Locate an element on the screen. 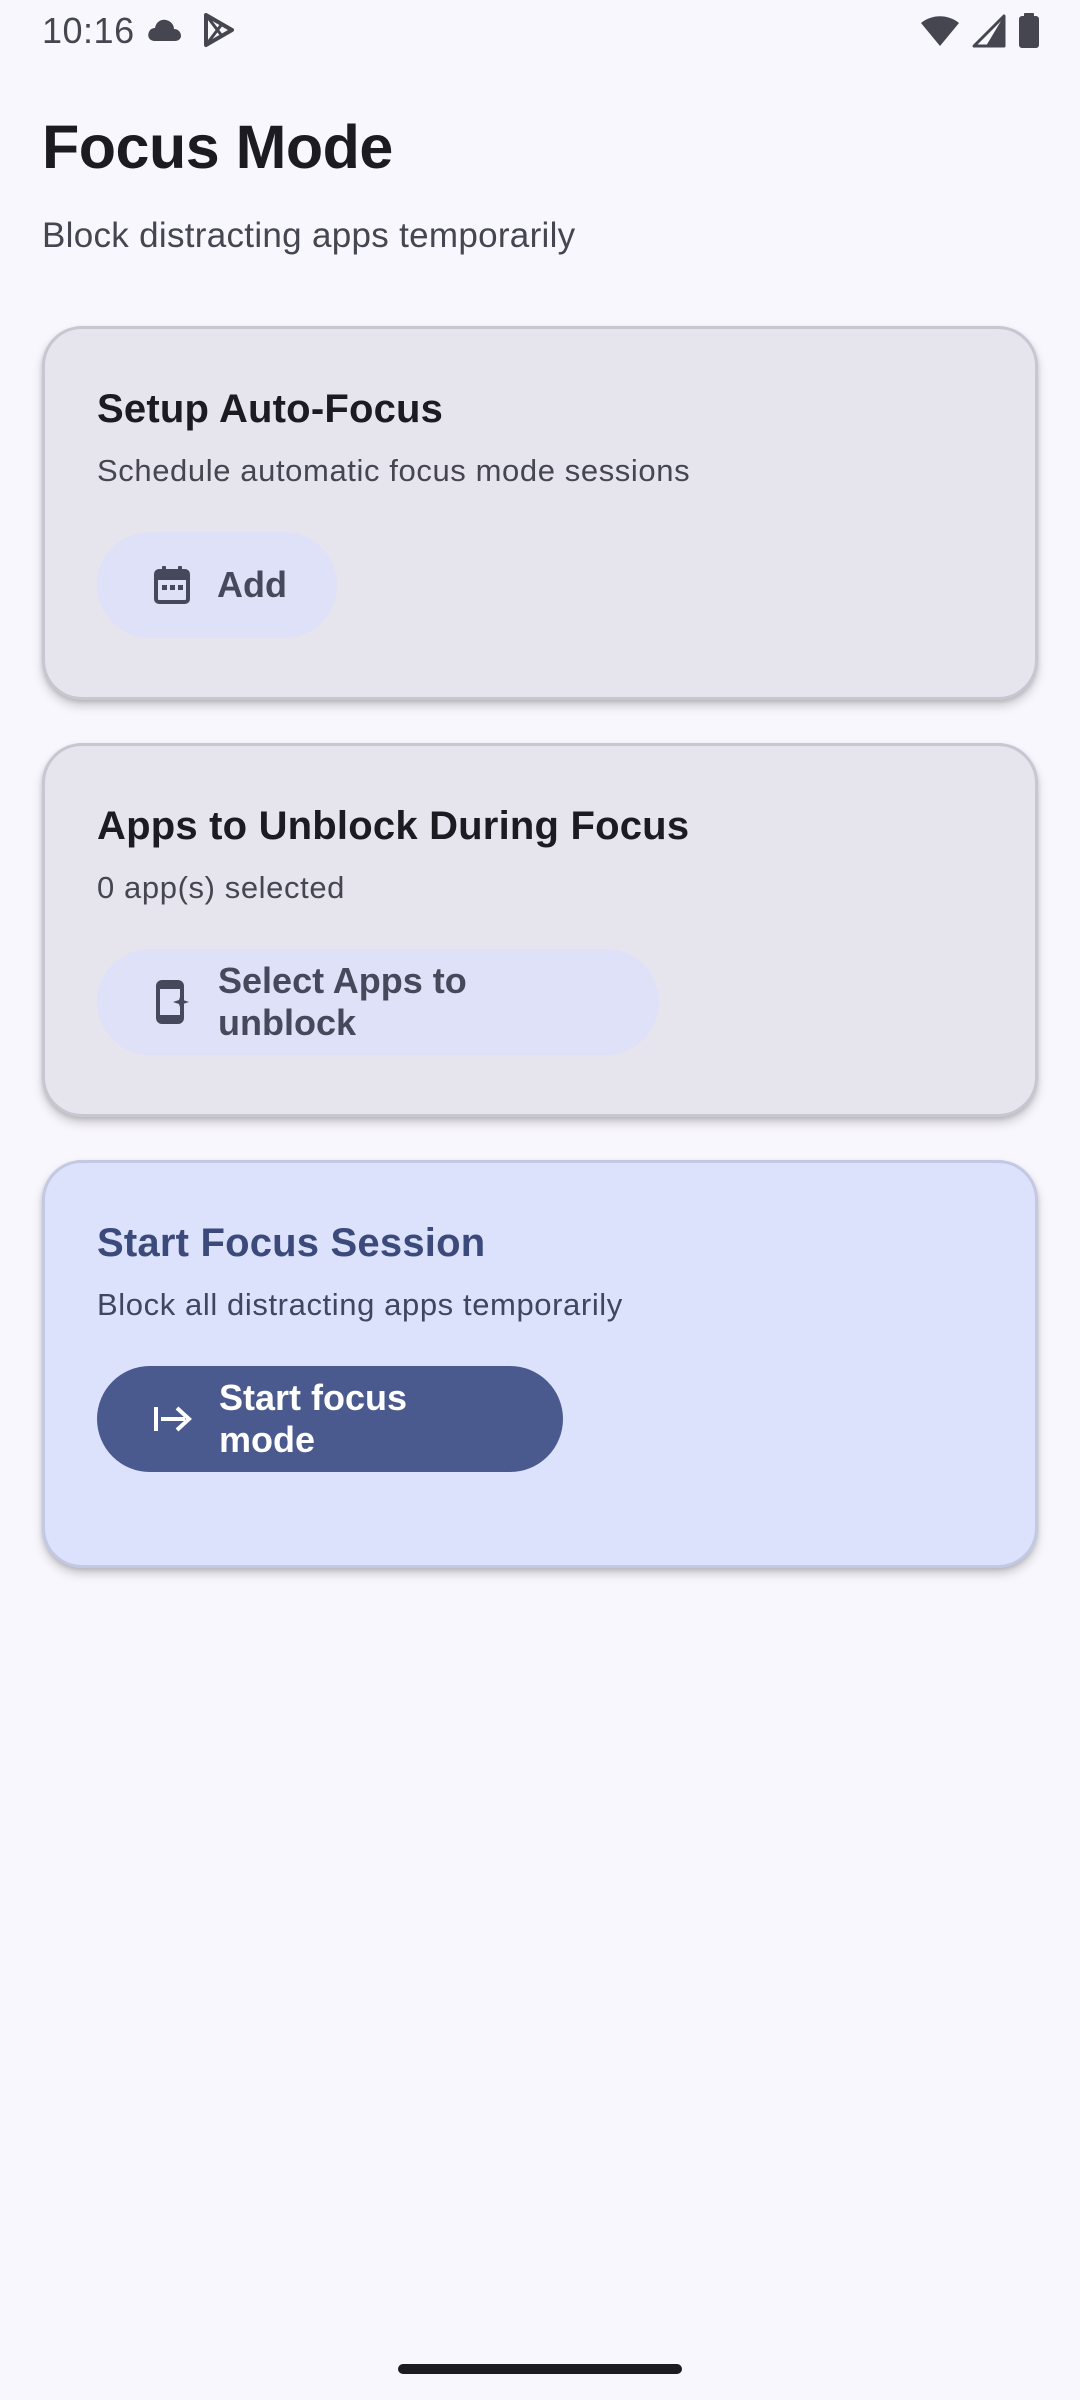 This screenshot has width=1080, height=2400. status-left-icons is located at coordinates (191, 32).